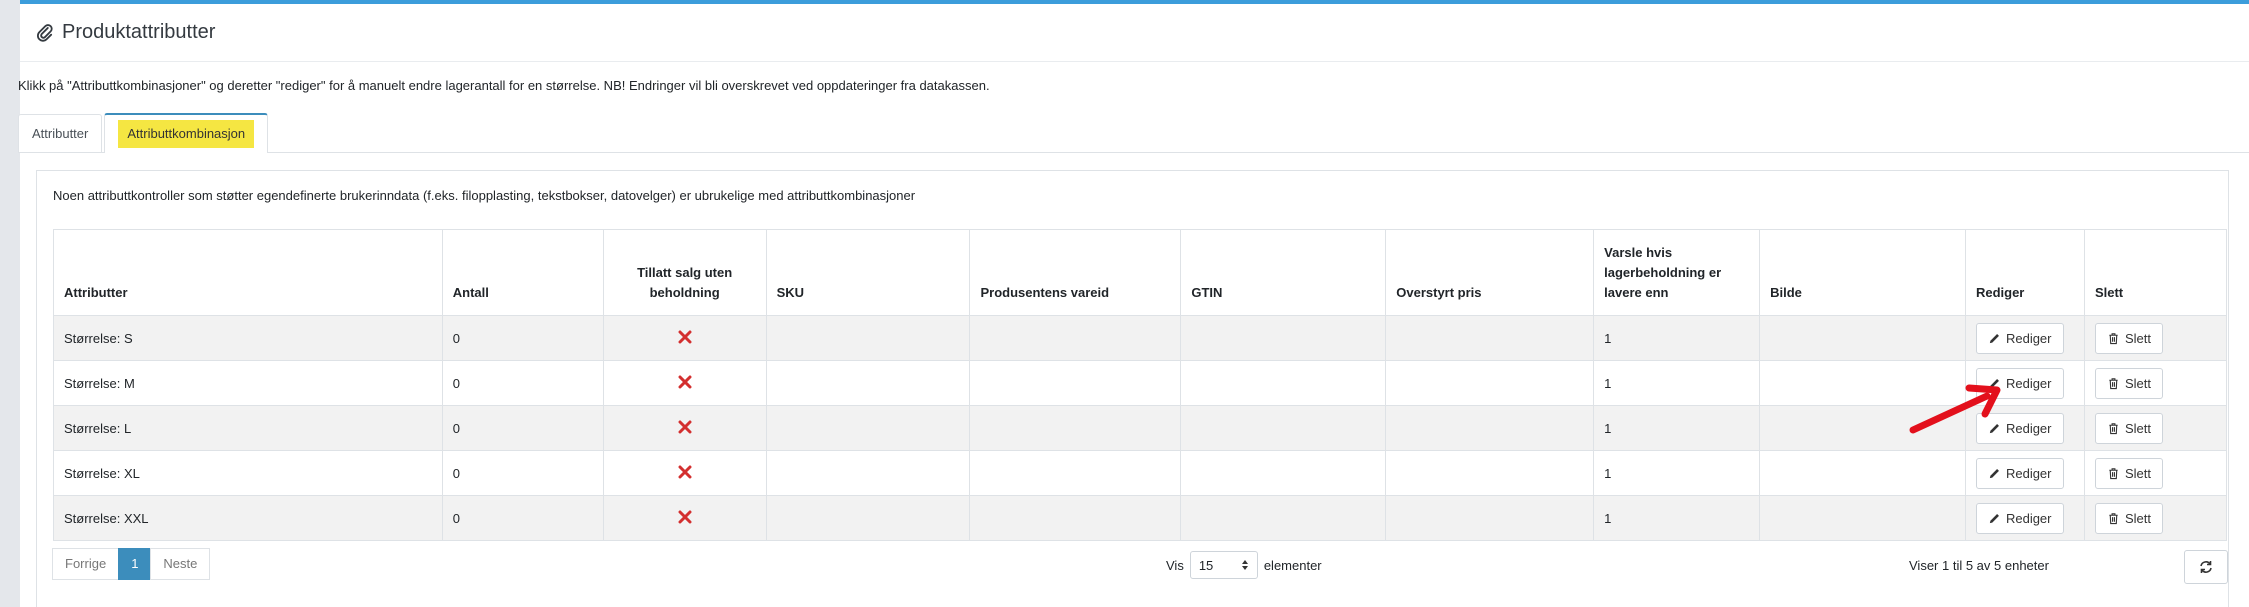 This screenshot has height=607, width=2249. Describe the element at coordinates (1490, 272) in the screenshot. I see `column-header: Overstyrt pris` at that location.